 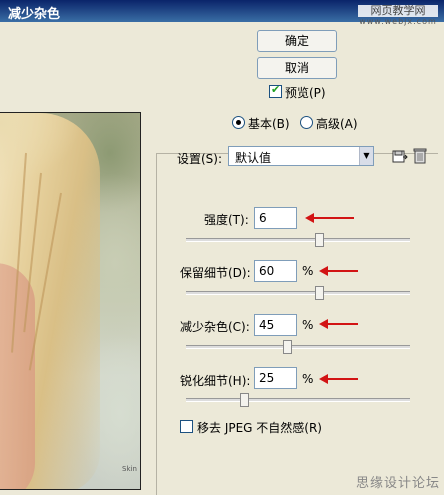 What do you see at coordinates (226, 220) in the screenshot?
I see `strength-label: 强度(T):` at bounding box center [226, 220].